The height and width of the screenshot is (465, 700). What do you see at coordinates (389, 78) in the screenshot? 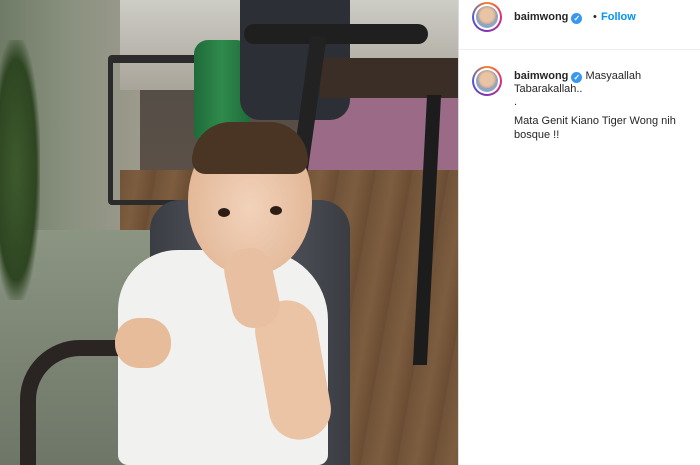
I see `background-table` at bounding box center [389, 78].